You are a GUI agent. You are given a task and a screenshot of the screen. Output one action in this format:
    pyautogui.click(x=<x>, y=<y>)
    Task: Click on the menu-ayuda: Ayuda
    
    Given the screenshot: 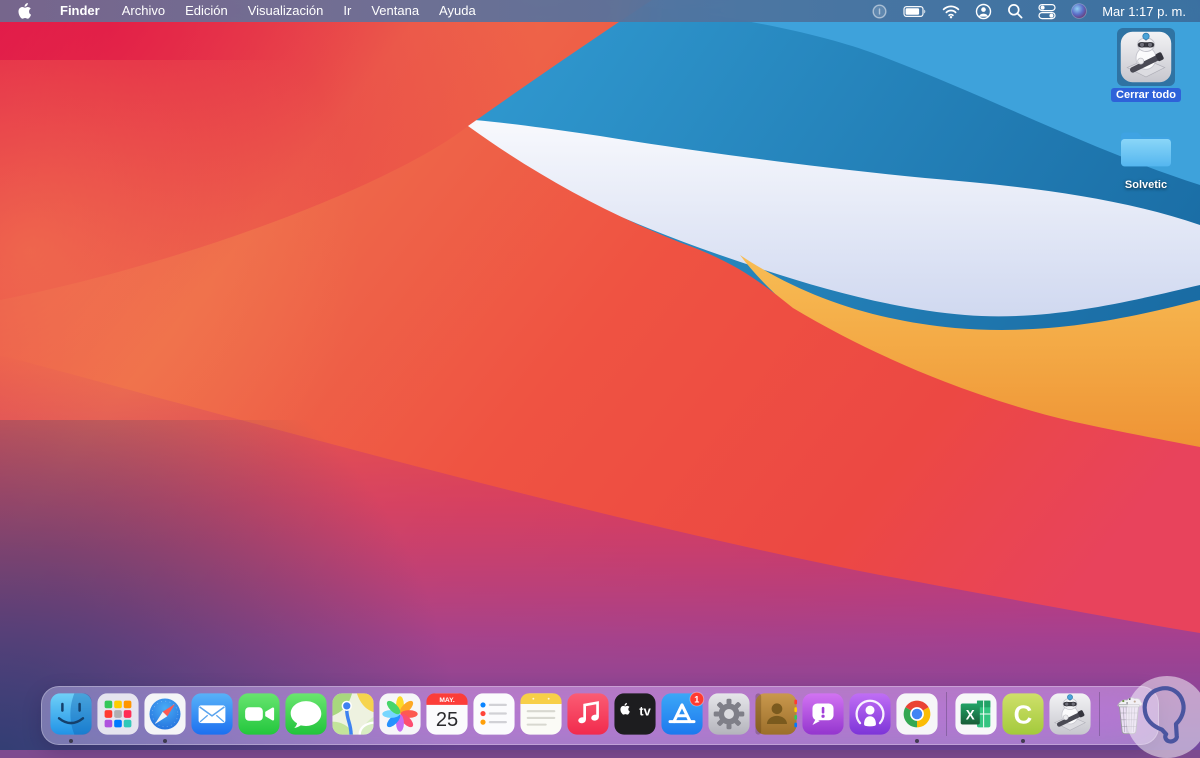 What is the action you would take?
    pyautogui.click(x=457, y=11)
    